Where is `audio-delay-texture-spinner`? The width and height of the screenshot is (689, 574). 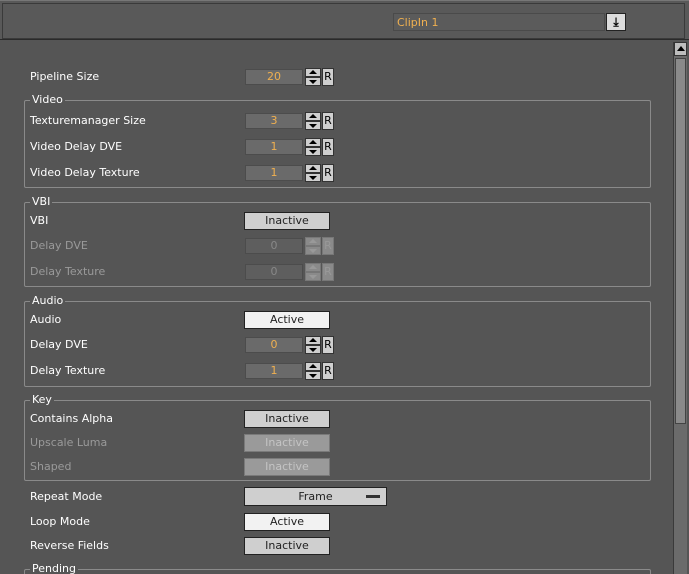
audio-delay-texture-spinner is located at coordinates (313, 371).